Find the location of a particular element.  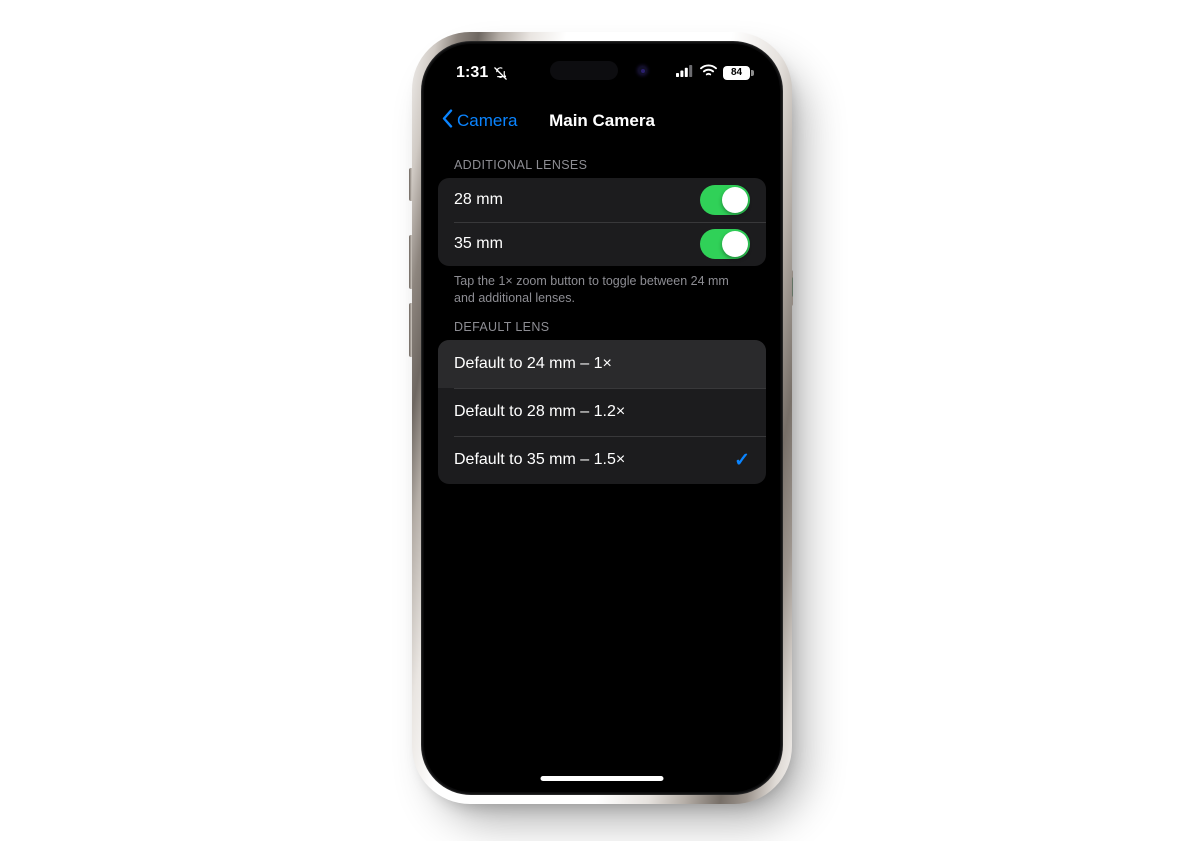

additional-lenses-card: 28 mm 35 mm is located at coordinates (602, 222).